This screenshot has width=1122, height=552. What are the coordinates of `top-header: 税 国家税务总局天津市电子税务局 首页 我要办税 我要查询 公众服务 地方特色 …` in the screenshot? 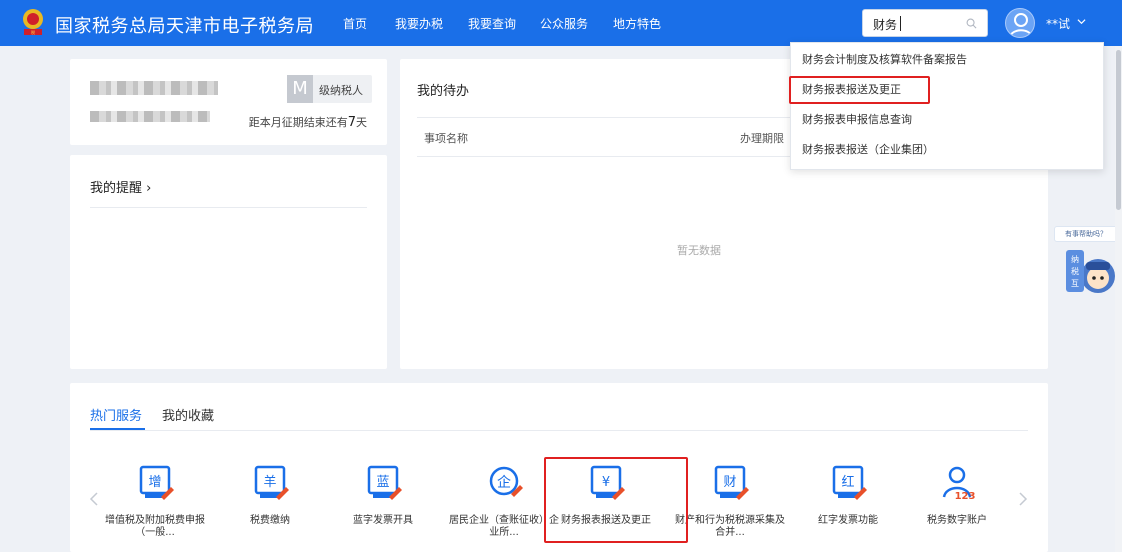 It's located at (561, 23).